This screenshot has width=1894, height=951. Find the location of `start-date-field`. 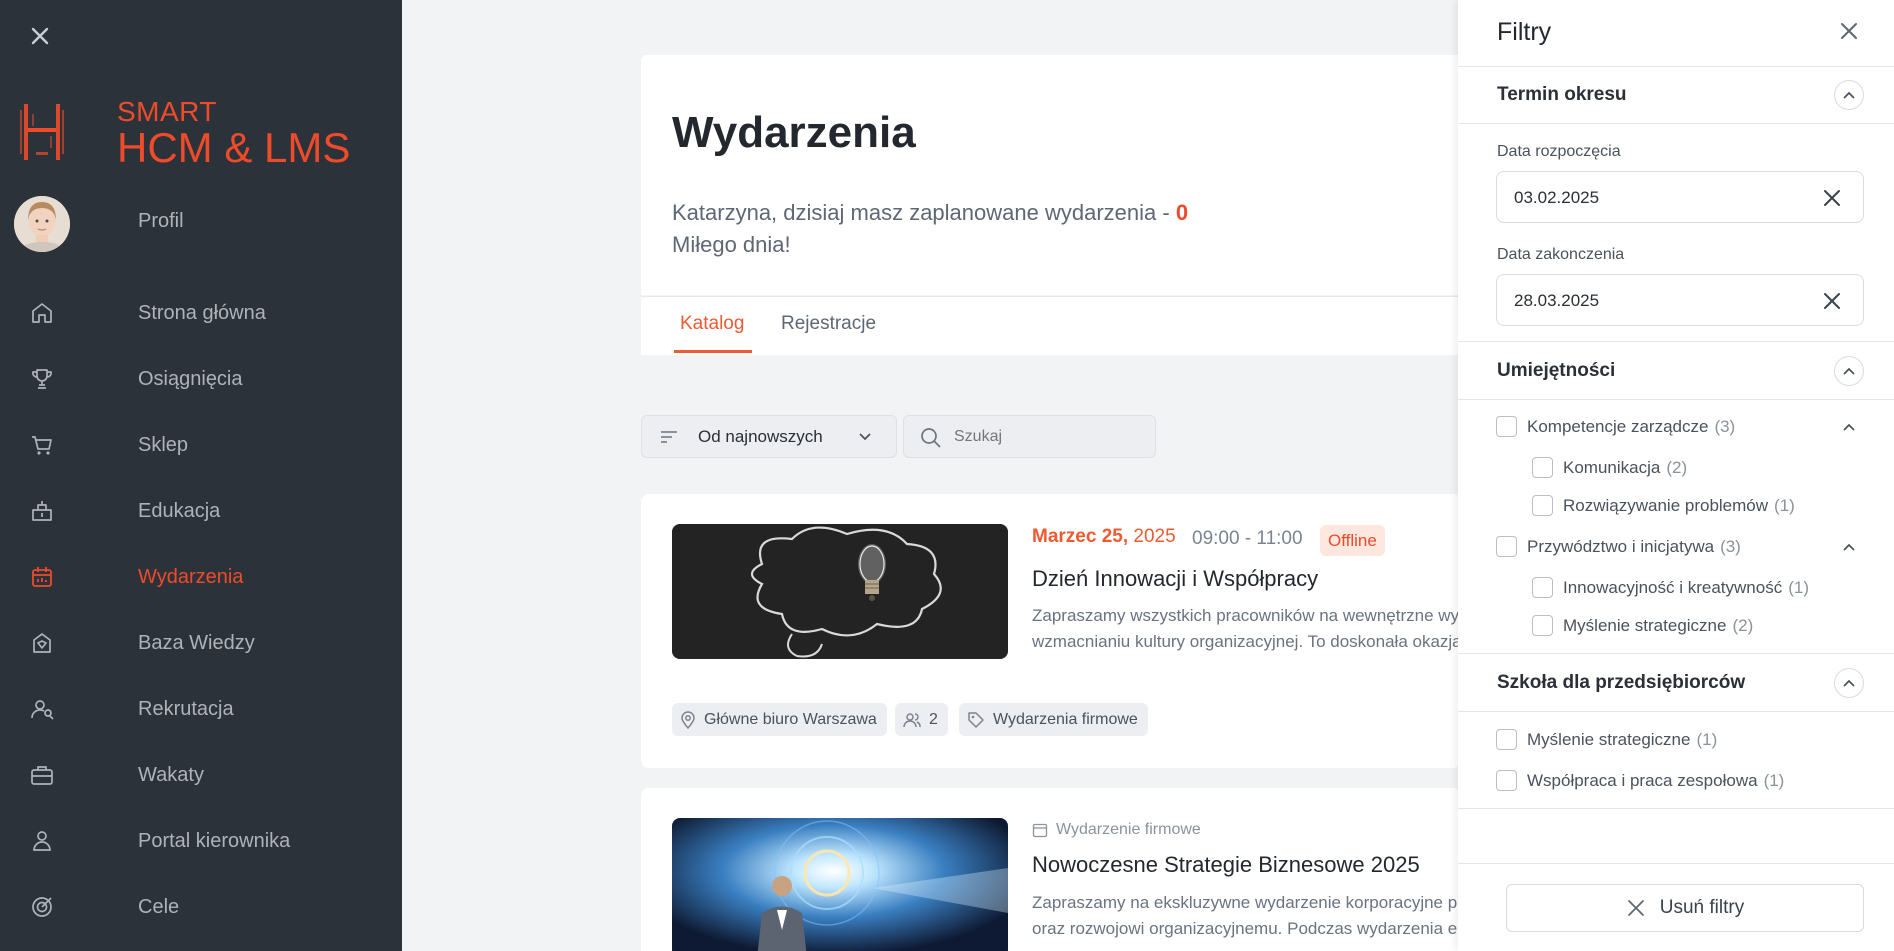

start-date-field is located at coordinates (1680, 197).